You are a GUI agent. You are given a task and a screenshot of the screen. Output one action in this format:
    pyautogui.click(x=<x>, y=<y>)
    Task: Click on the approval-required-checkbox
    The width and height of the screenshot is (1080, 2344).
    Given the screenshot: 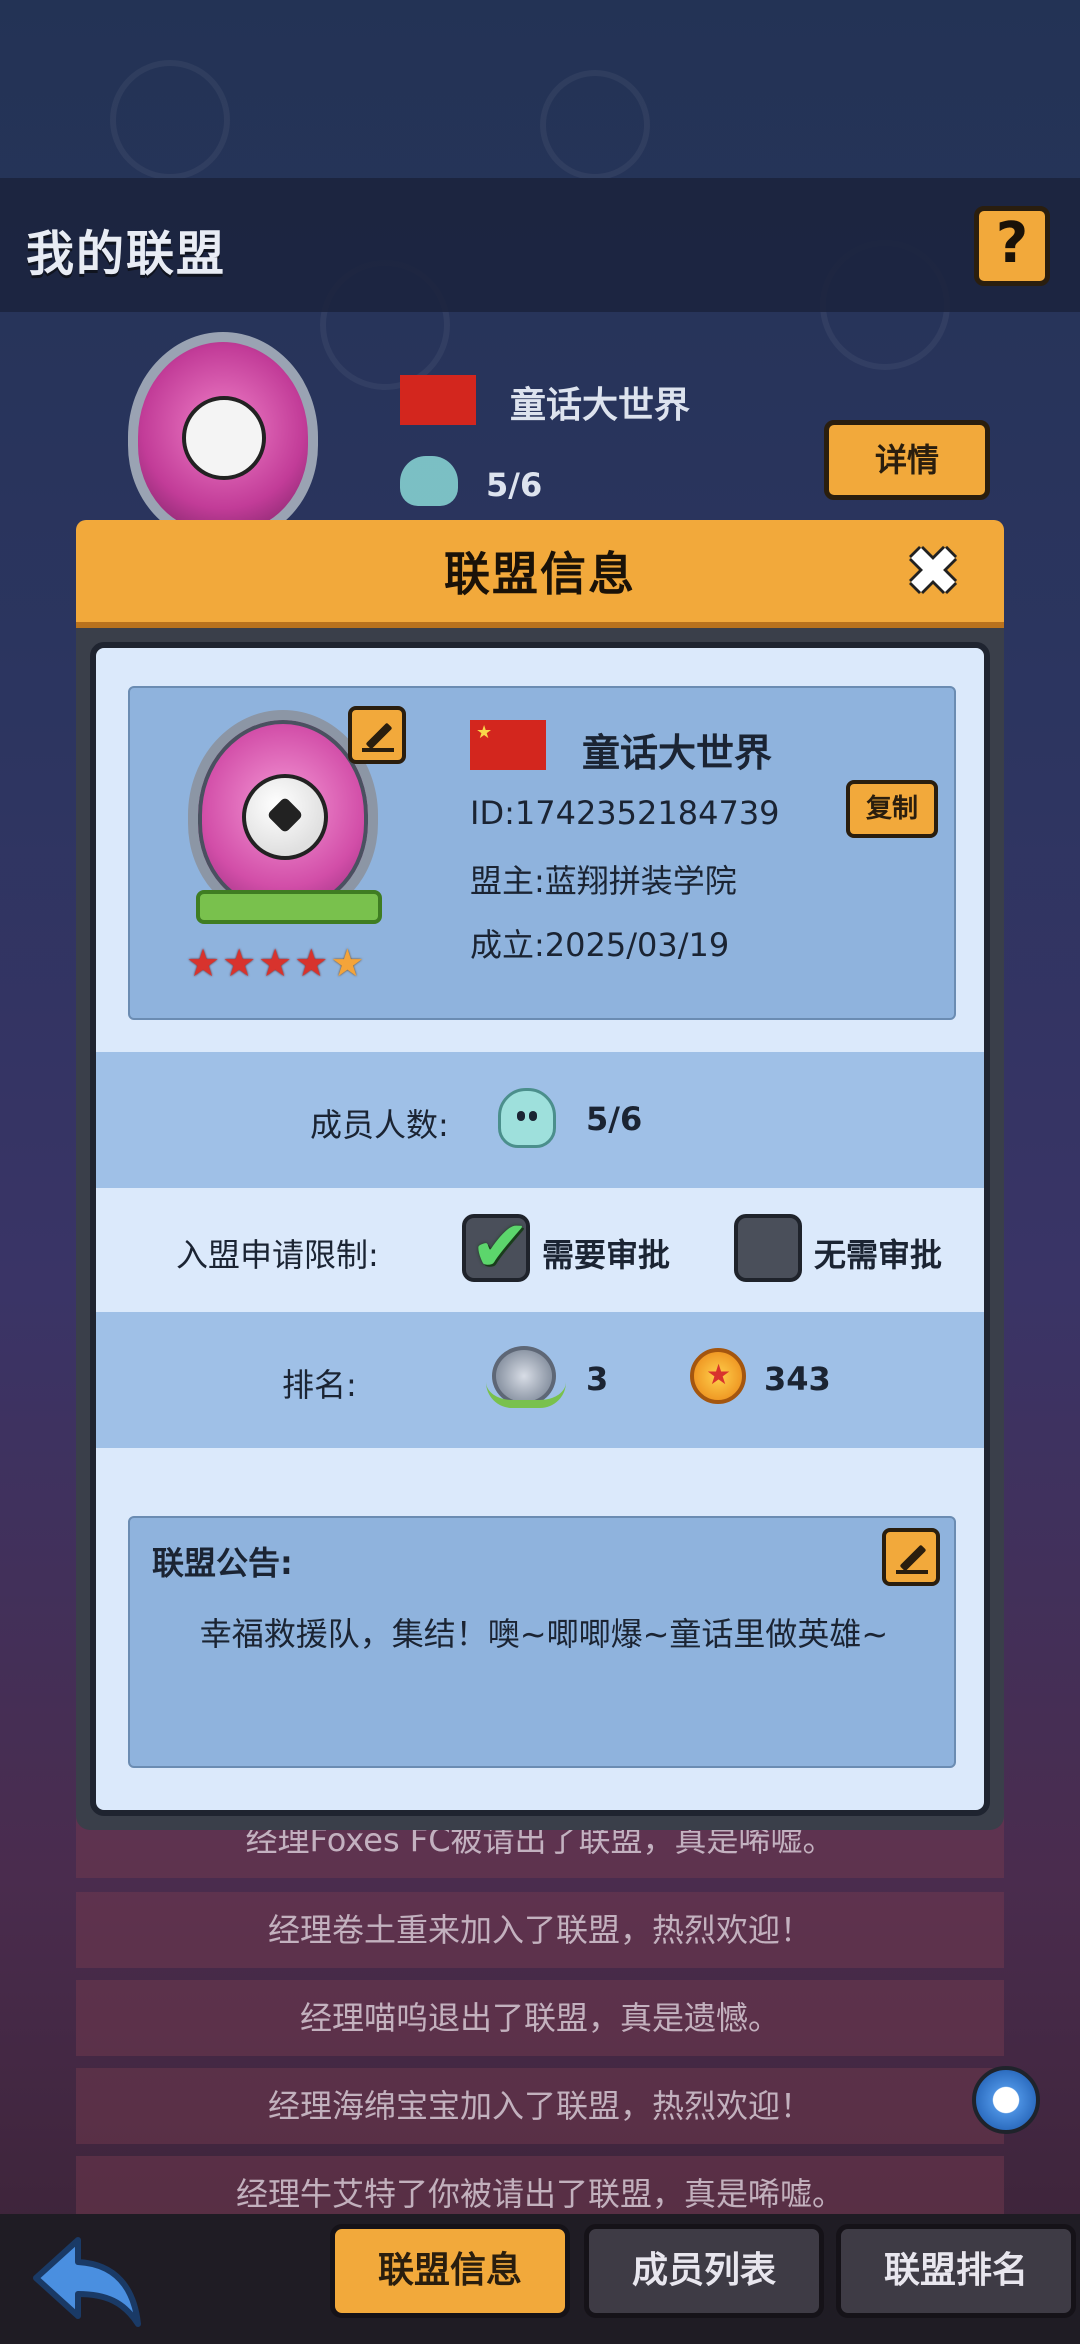 What is the action you would take?
    pyautogui.click(x=496, y=1246)
    